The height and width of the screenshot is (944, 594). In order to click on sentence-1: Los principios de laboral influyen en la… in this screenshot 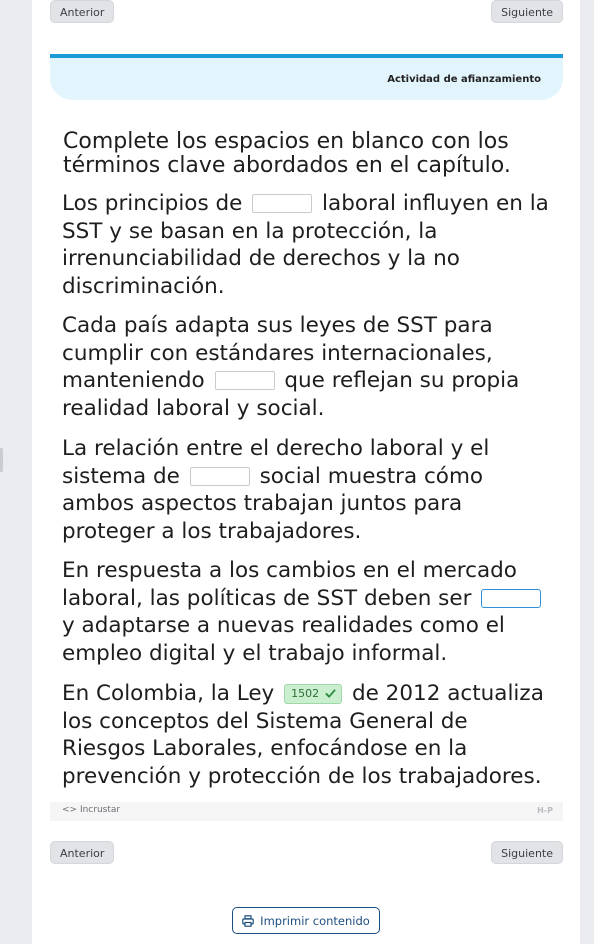, I will do `click(308, 245)`.